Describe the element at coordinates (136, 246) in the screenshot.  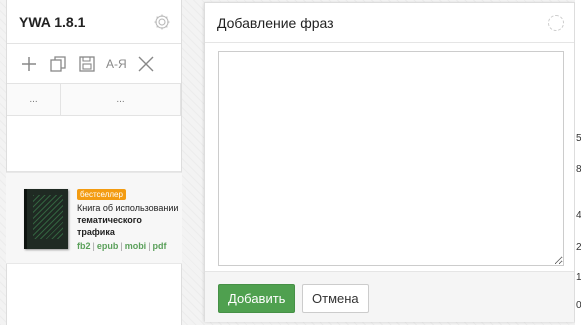
I see `format-mobi-link: mobi` at that location.